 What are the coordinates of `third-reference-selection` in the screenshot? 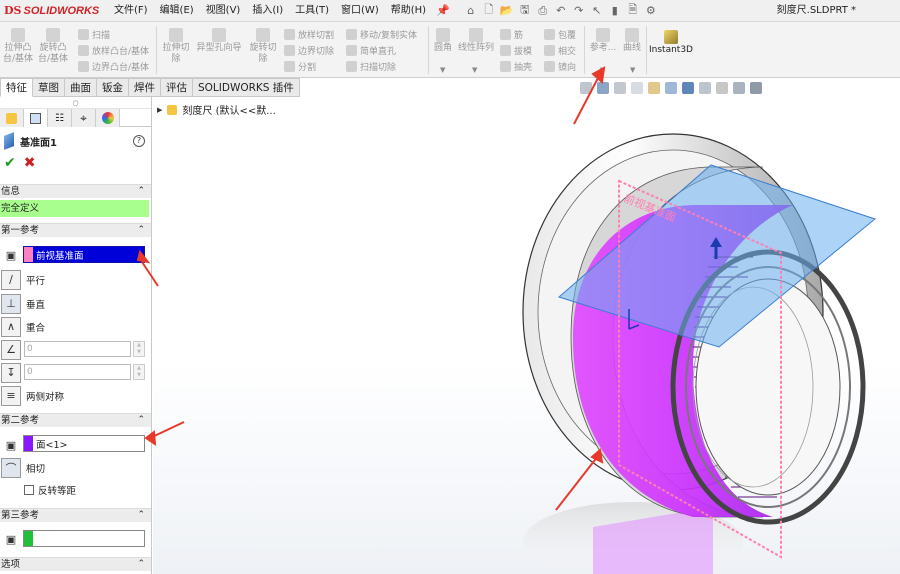 It's located at (84, 538).